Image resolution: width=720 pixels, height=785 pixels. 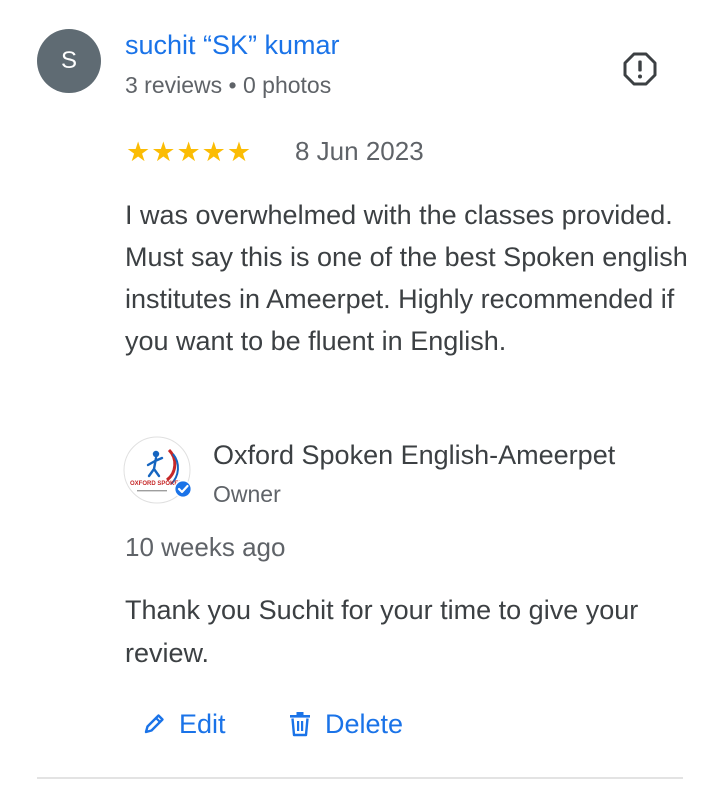 What do you see at coordinates (640, 69) in the screenshot?
I see `report-icon` at bounding box center [640, 69].